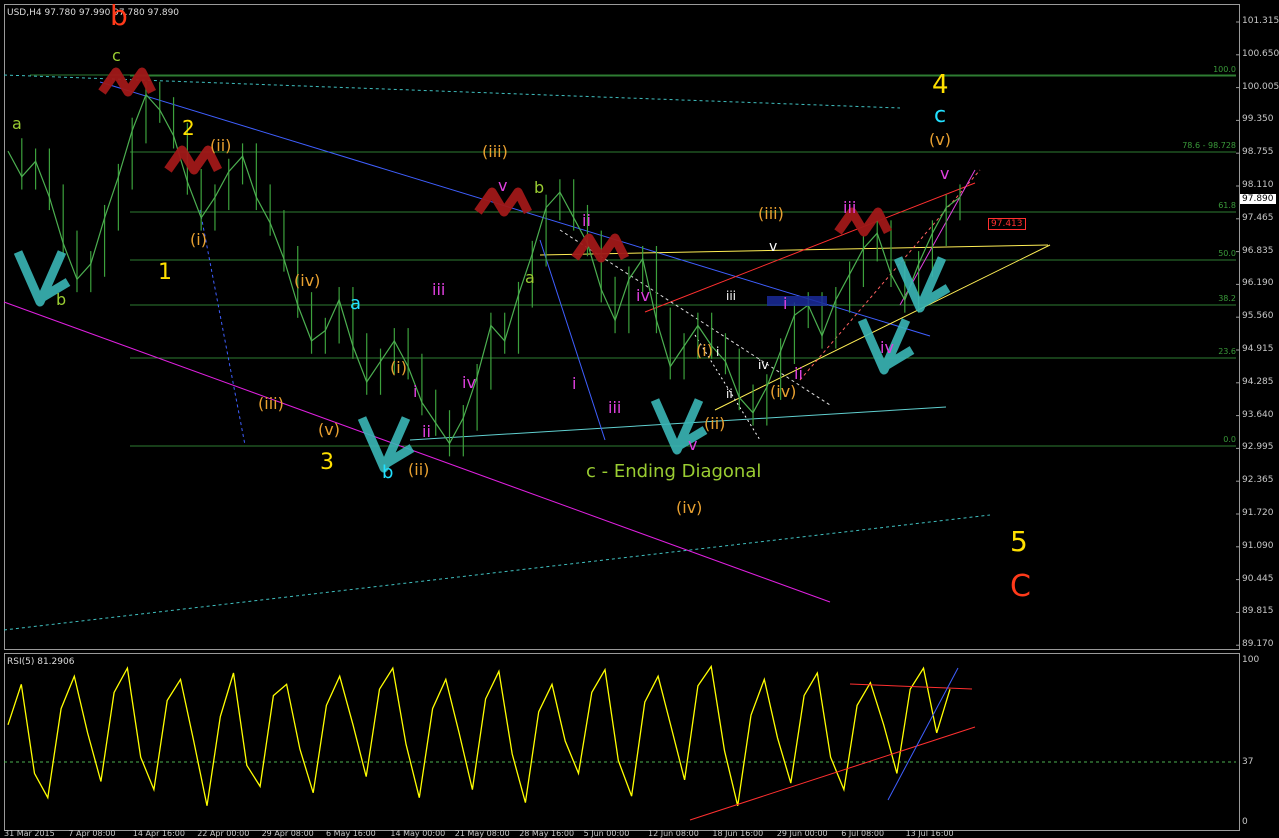 The image size is (1279, 838). Describe the element at coordinates (1258, 611) in the screenshot. I see `price-tick: 89.815` at that location.